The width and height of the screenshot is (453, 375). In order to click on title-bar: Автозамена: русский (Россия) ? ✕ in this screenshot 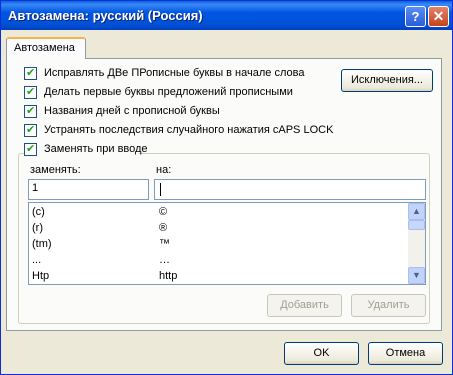, I will do `click(226, 15)`.